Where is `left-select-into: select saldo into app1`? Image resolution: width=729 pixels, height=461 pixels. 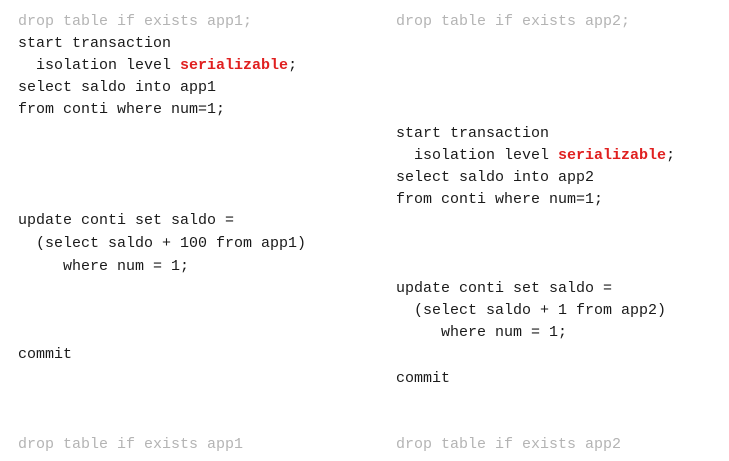 left-select-into: select saldo into app1 is located at coordinates (117, 87).